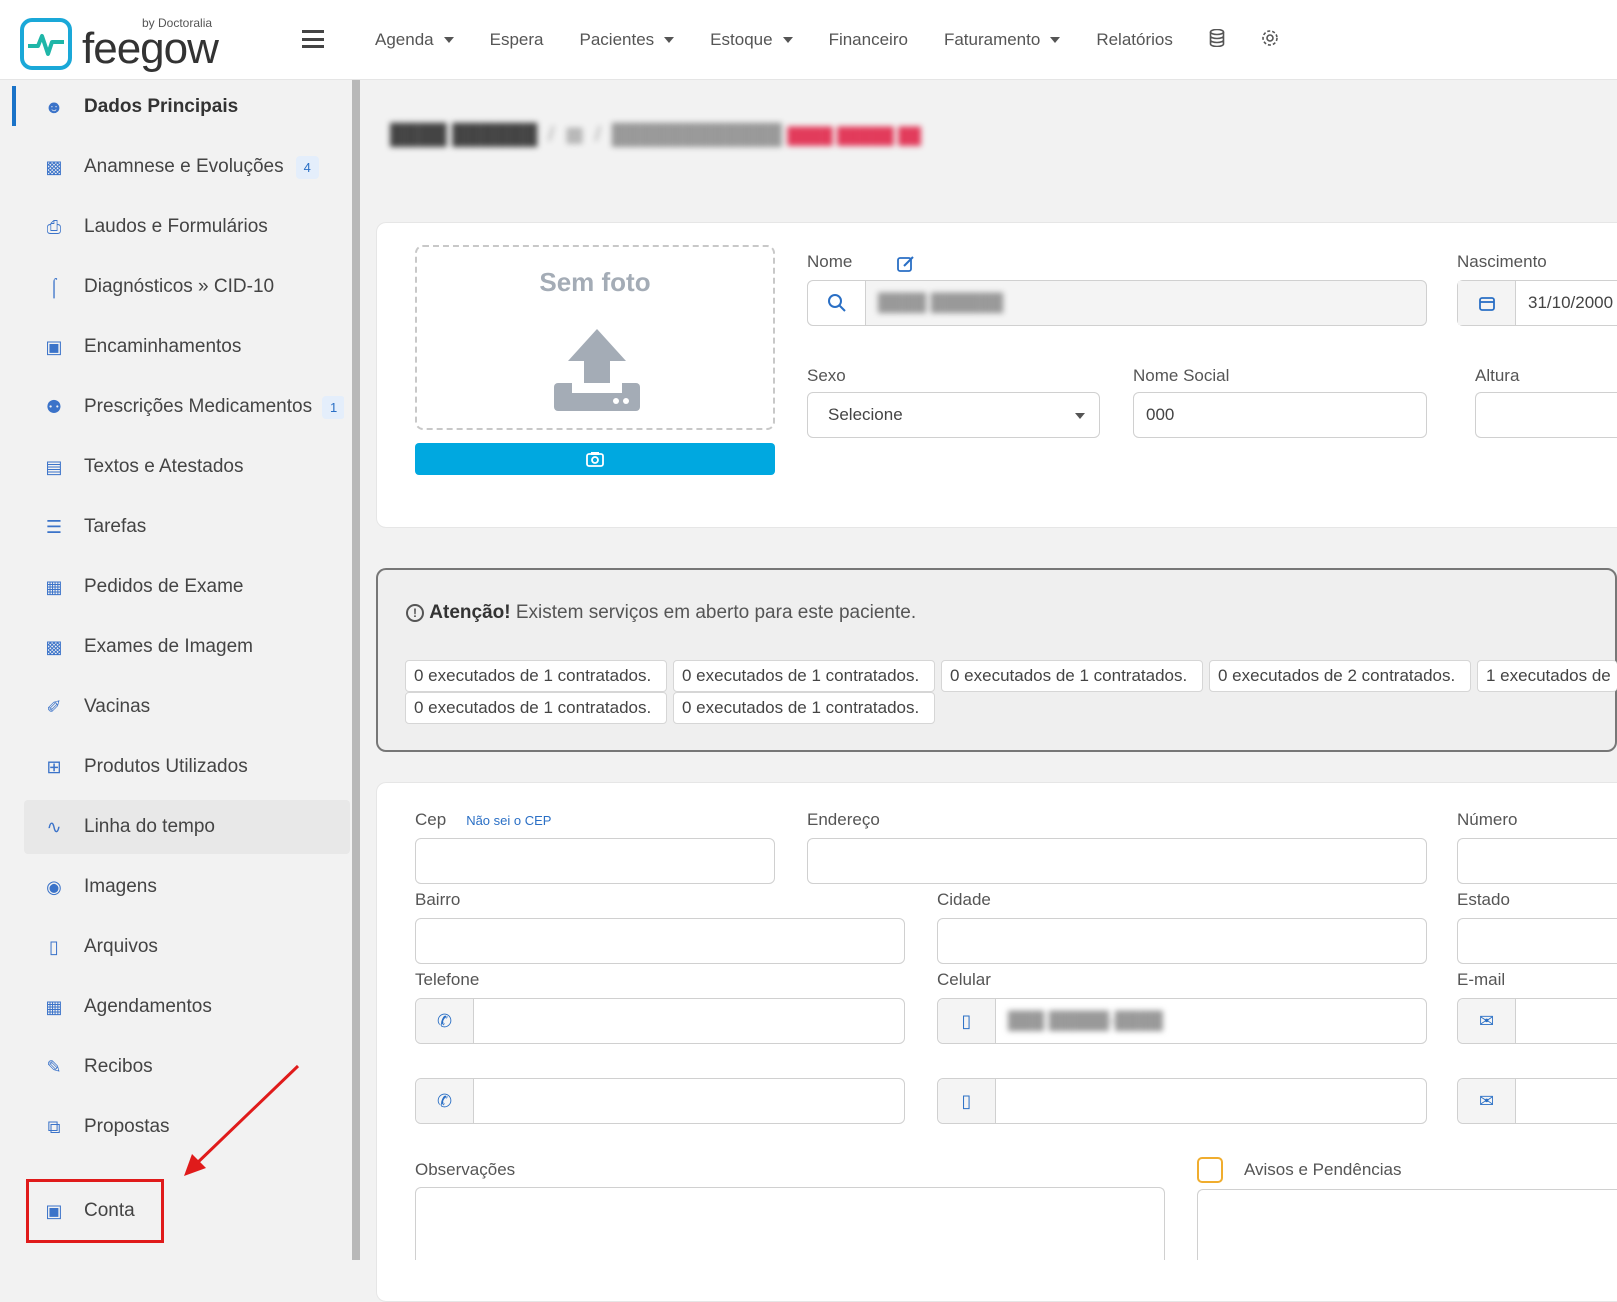 This screenshot has width=1617, height=1302. What do you see at coordinates (54, 1066) in the screenshot?
I see `edit-icon: ✎` at bounding box center [54, 1066].